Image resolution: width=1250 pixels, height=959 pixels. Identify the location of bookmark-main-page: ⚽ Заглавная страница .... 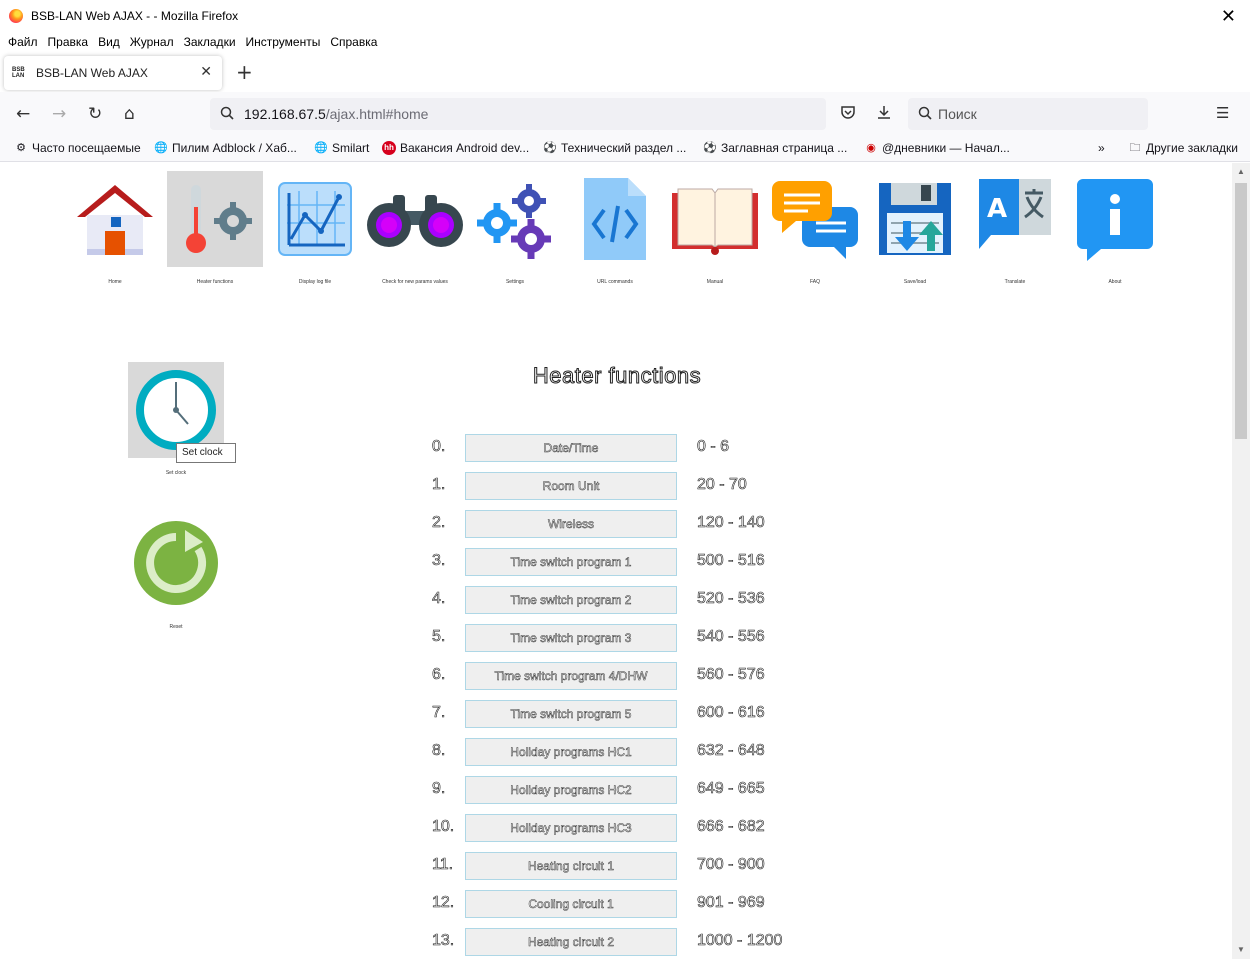
(775, 148).